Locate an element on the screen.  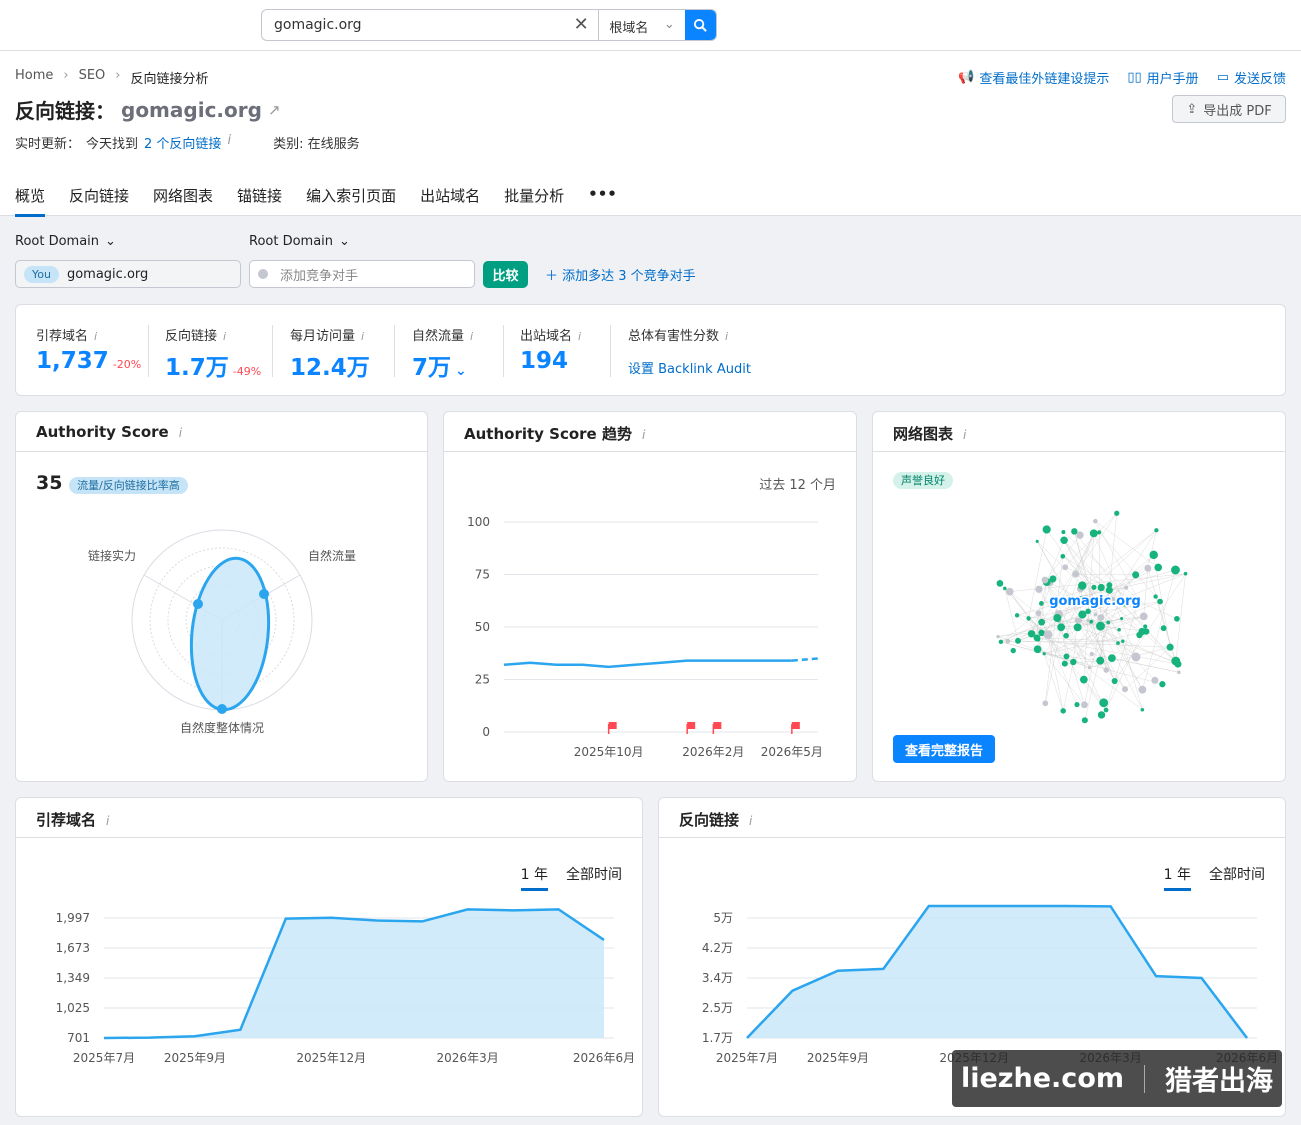
report-tabs: 概览 反向链接 网络图表 锚链接 编入索引页面 出站域名 批量分析 ••• is located at coordinates (316, 201).